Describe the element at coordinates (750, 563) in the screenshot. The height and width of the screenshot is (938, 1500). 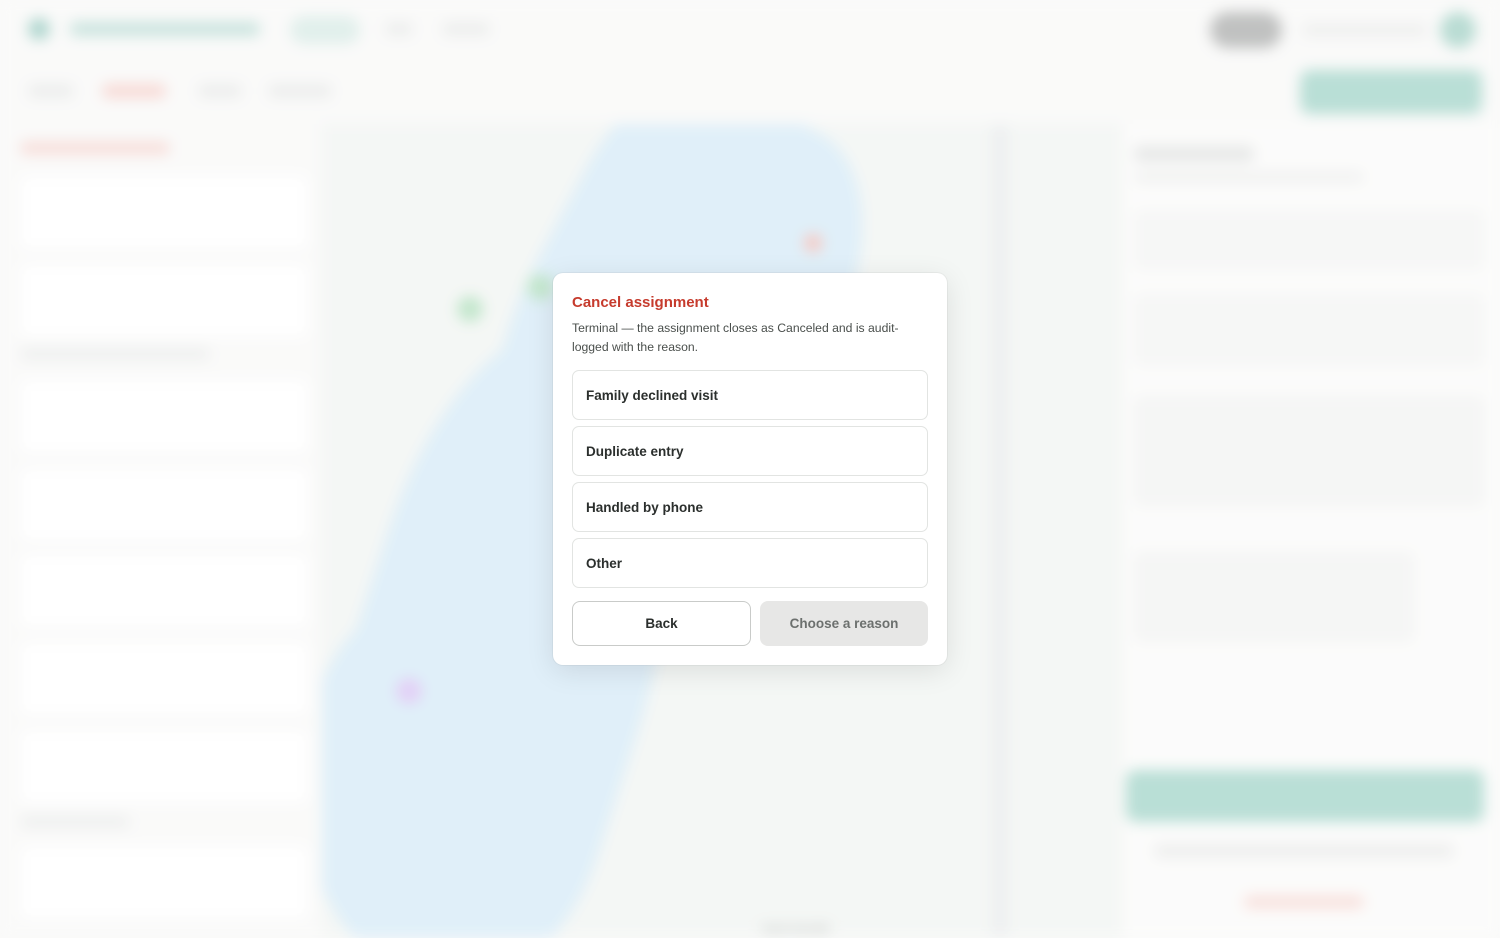
I see `reason-option-other: Other` at that location.